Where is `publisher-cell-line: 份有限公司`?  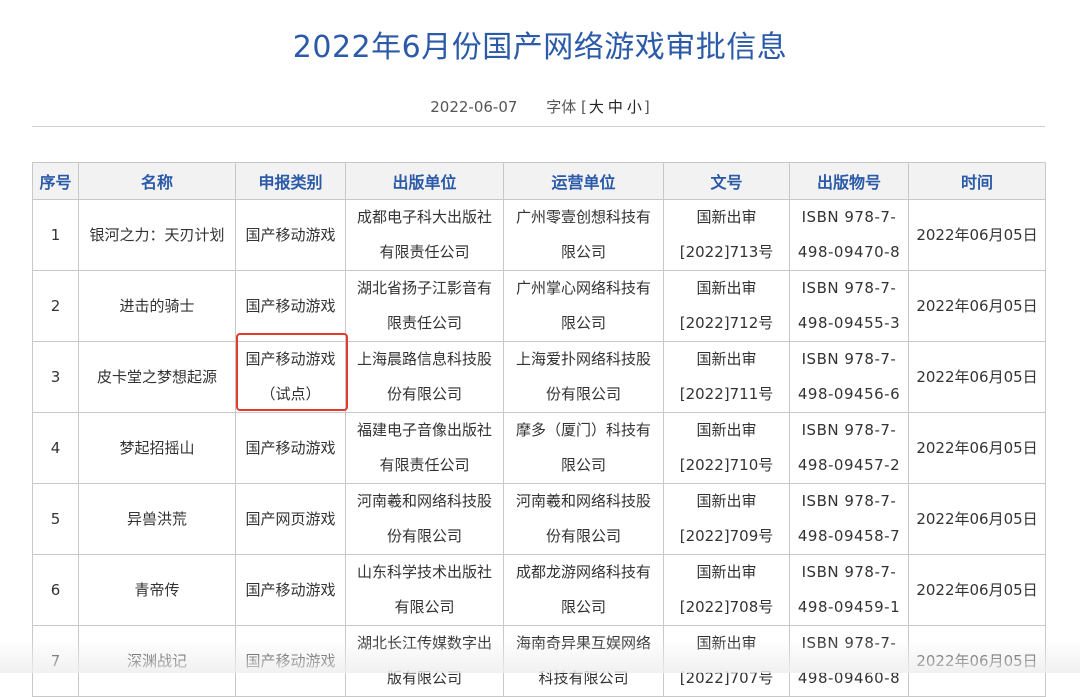 publisher-cell-line: 份有限公司 is located at coordinates (424, 536).